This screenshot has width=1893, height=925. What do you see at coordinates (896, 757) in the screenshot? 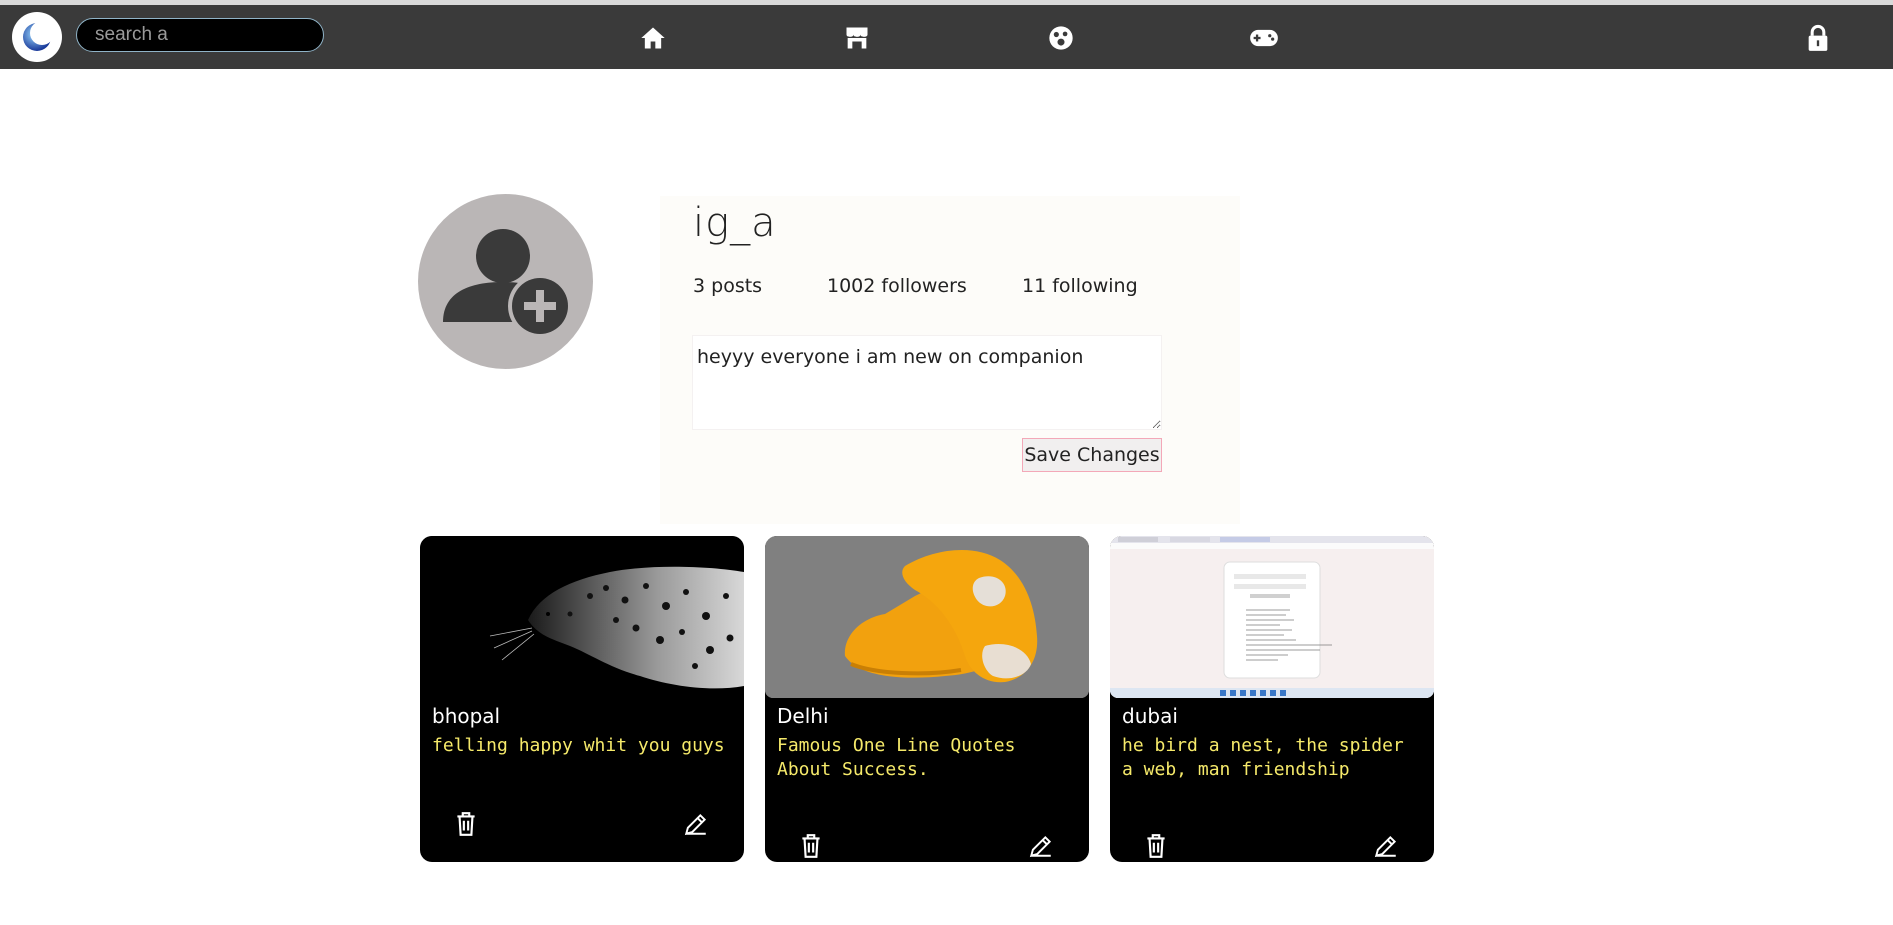
I see `post-caption: Famous One Line Quotes About Success.` at bounding box center [896, 757].